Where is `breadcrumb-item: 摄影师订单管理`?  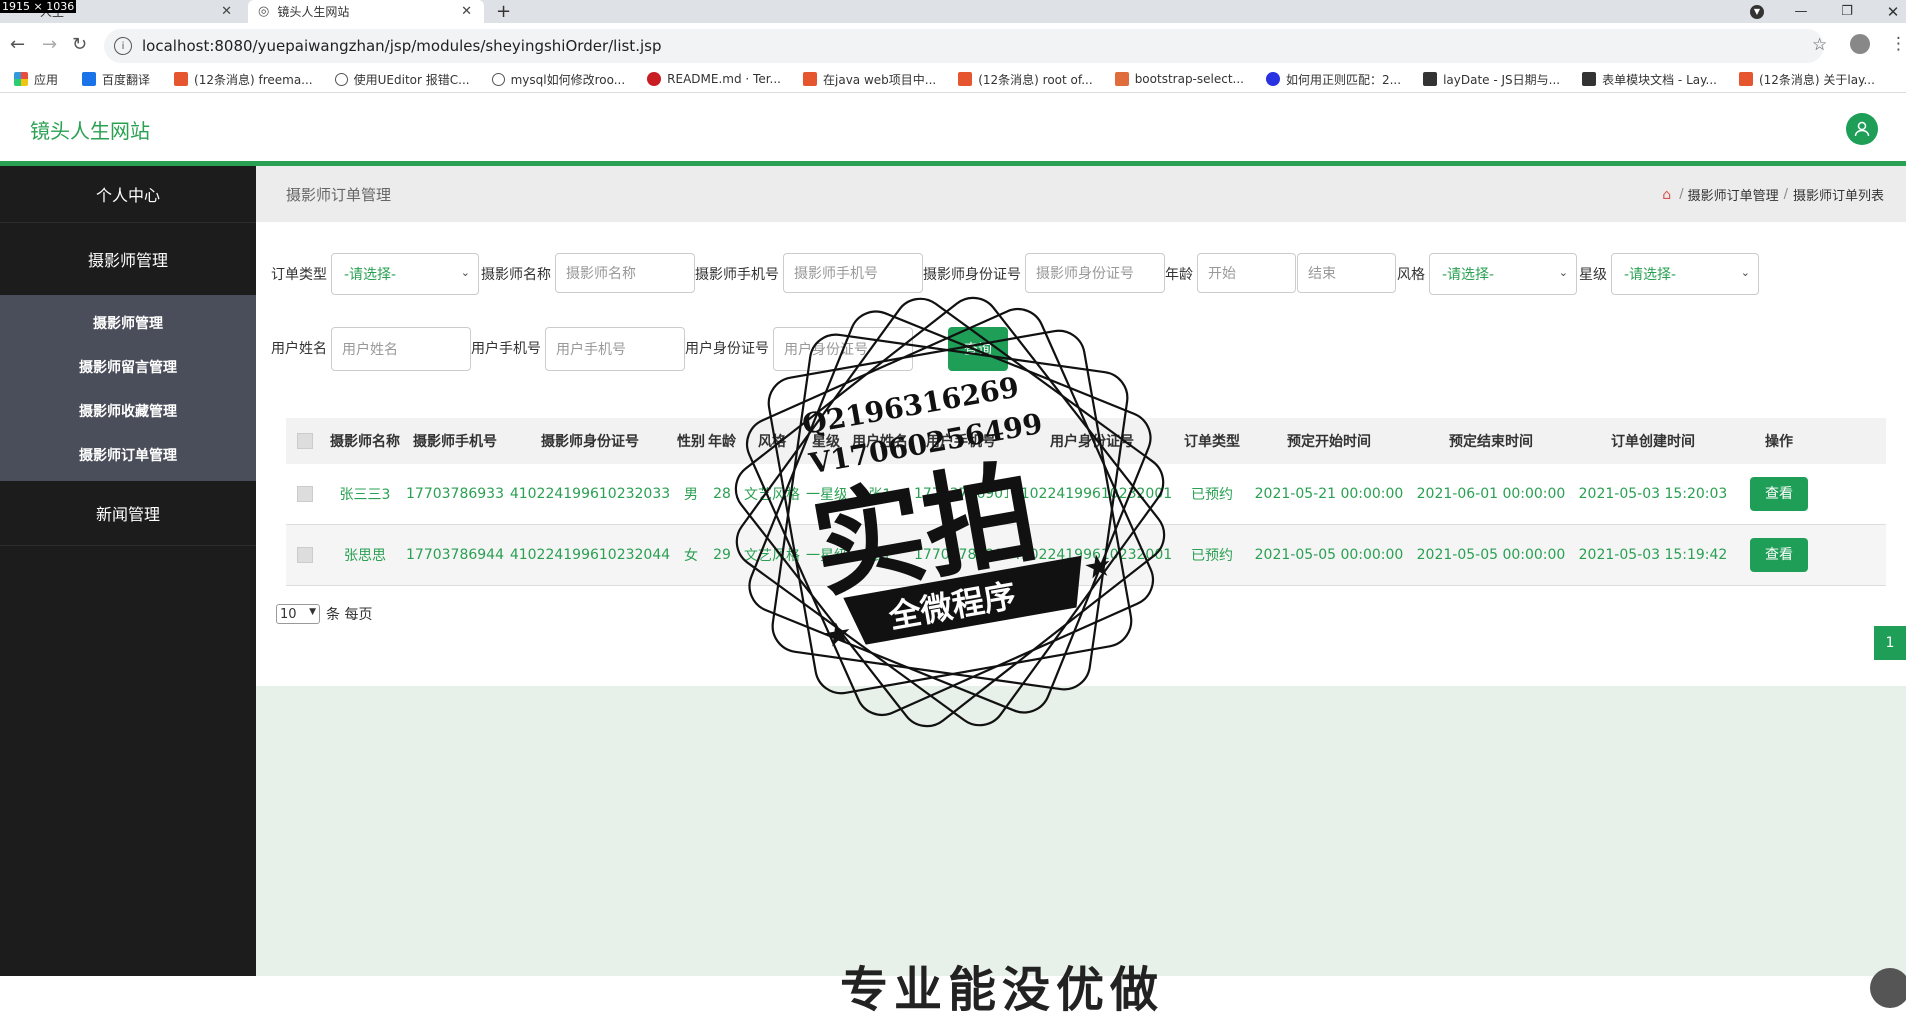
breadcrumb-item: 摄影师订单管理 is located at coordinates (1733, 194).